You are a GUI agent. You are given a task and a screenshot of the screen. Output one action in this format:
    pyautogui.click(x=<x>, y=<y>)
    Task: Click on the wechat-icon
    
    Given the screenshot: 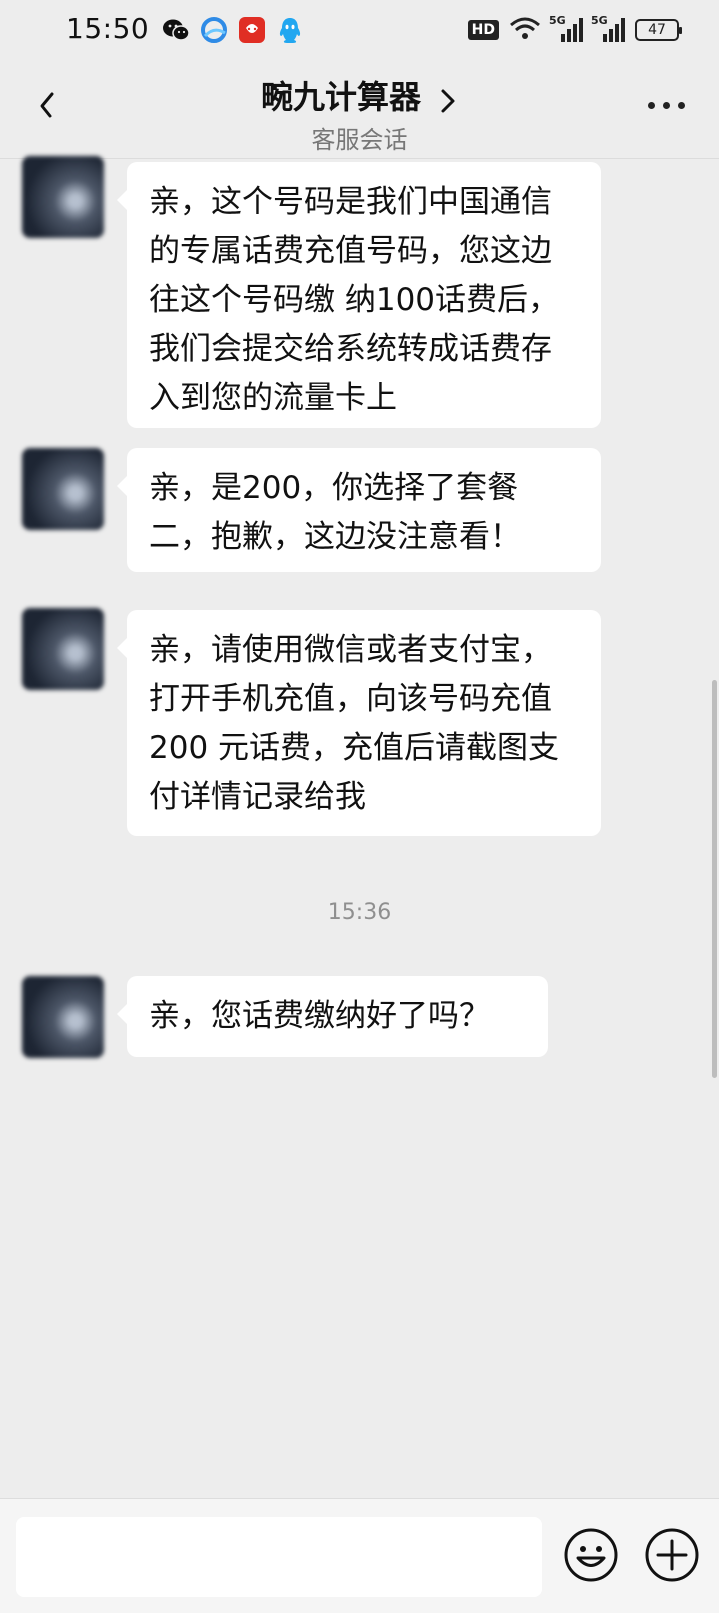 What is the action you would take?
    pyautogui.click(x=176, y=30)
    